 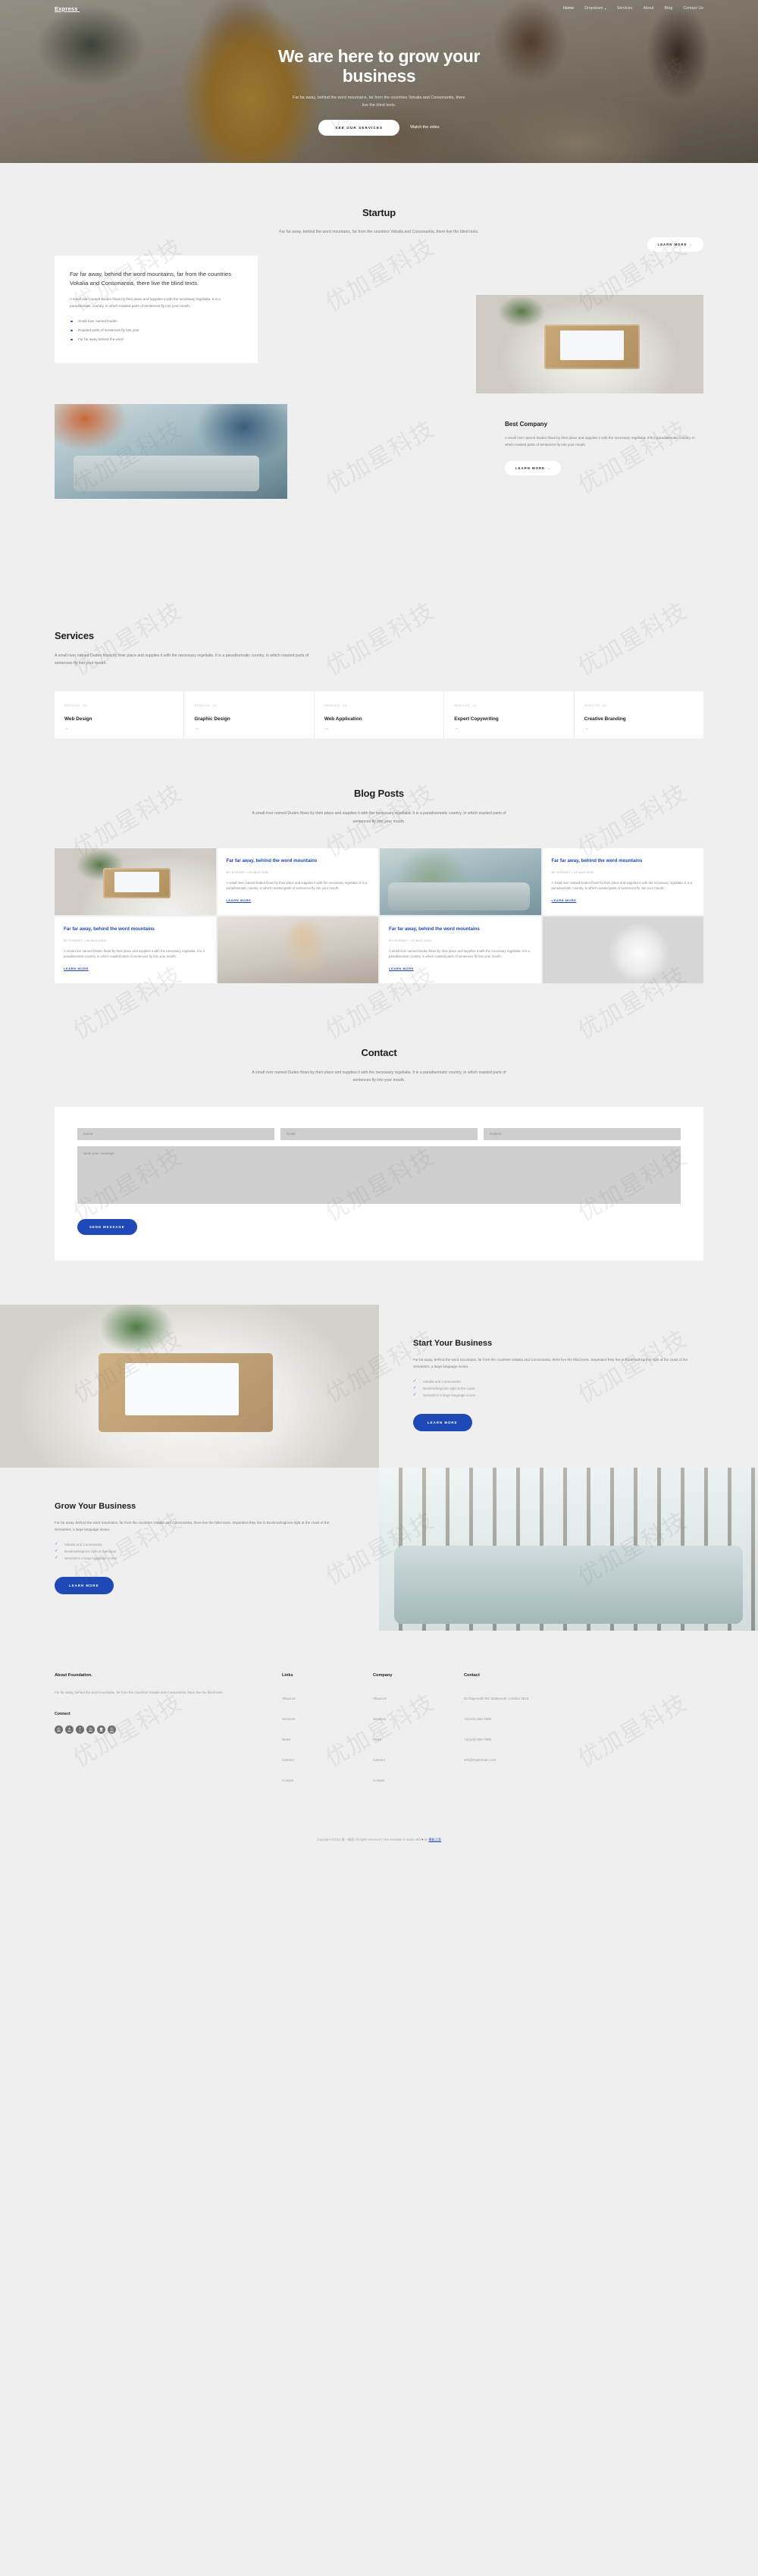 I want to click on nav-item-contact-us: Contact Us, so click(x=693, y=8).